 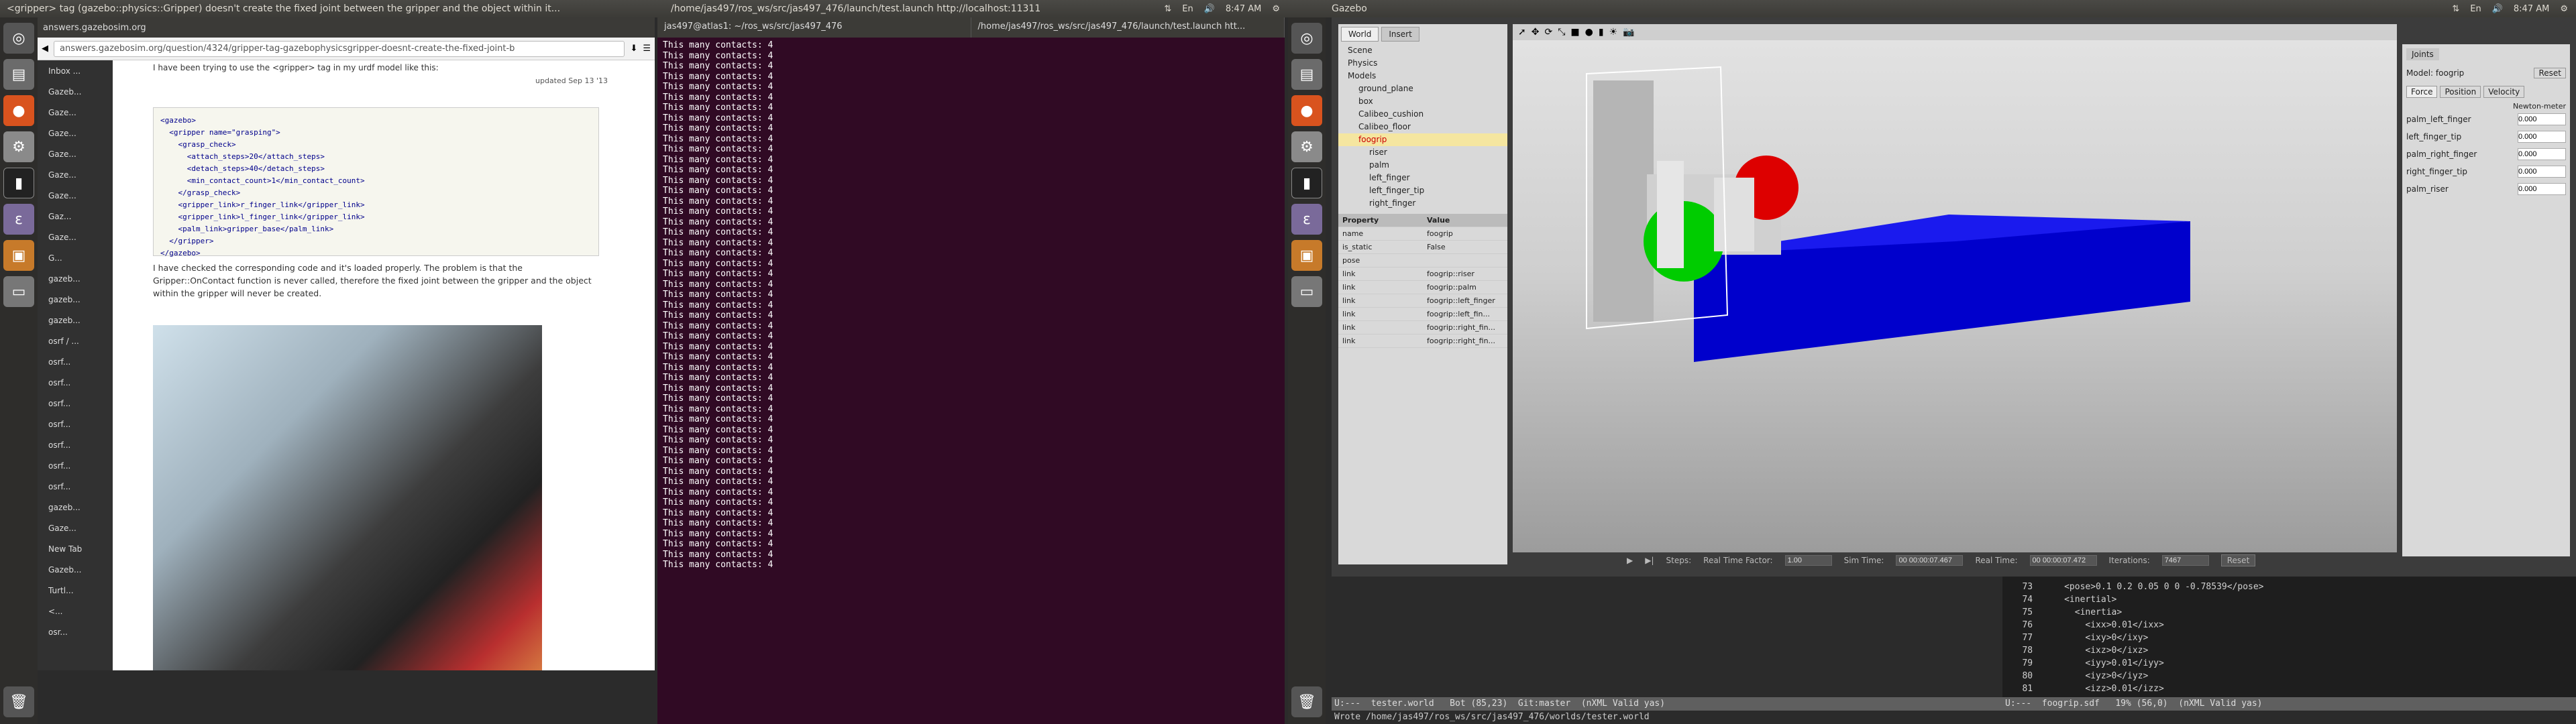 What do you see at coordinates (1422, 152) in the screenshot?
I see `world-tree-item: riser` at bounding box center [1422, 152].